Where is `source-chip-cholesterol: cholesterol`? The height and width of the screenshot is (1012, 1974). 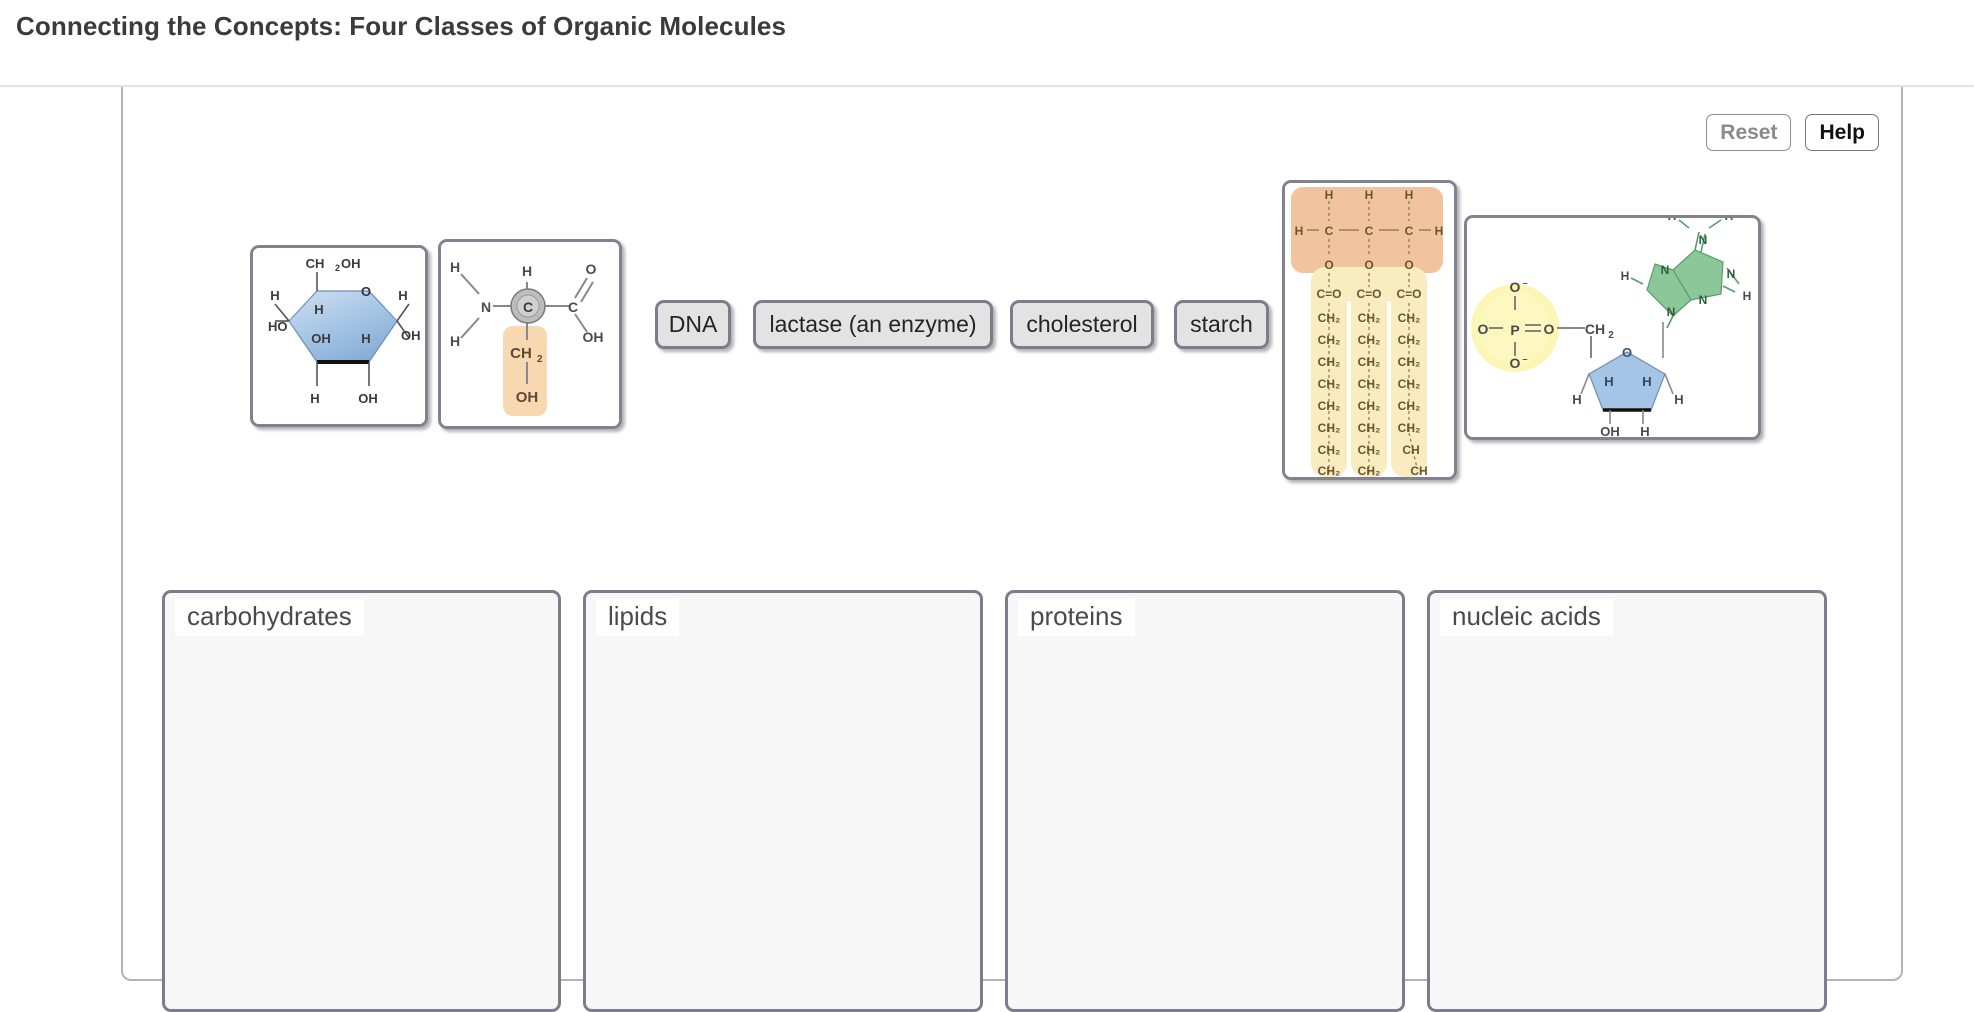 source-chip-cholesterol: cholesterol is located at coordinates (1082, 324).